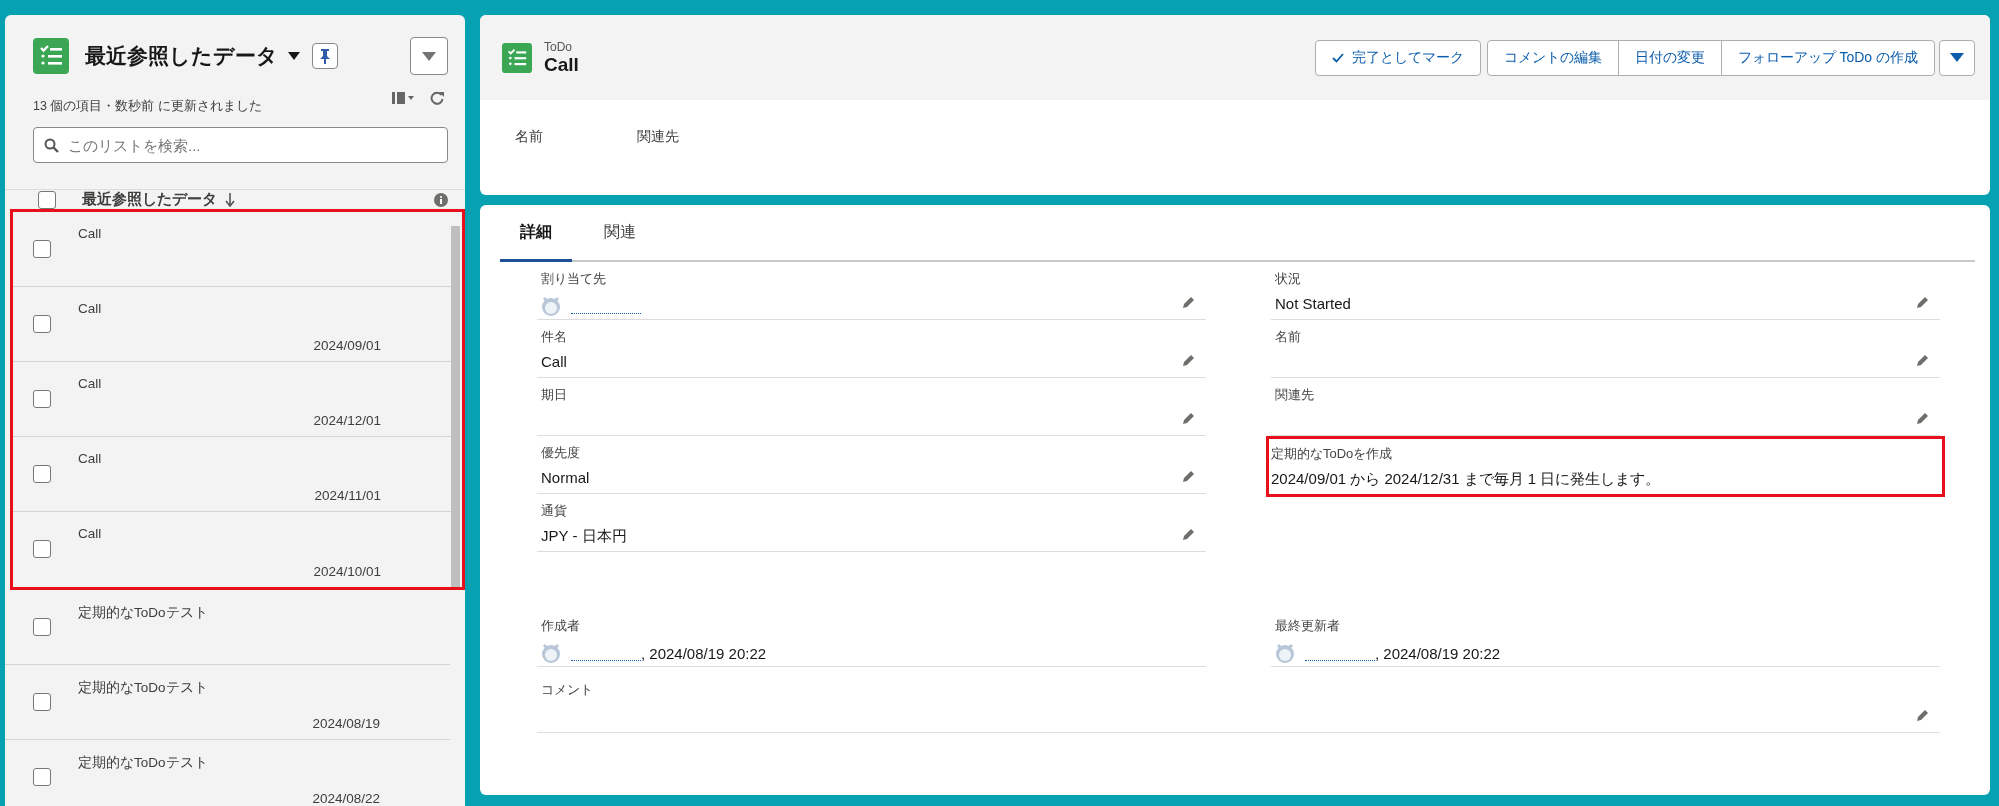 The width and height of the screenshot is (1999, 806). I want to click on list-status-text: 13 個の項目・数秒前 に更新されました, so click(147, 106).